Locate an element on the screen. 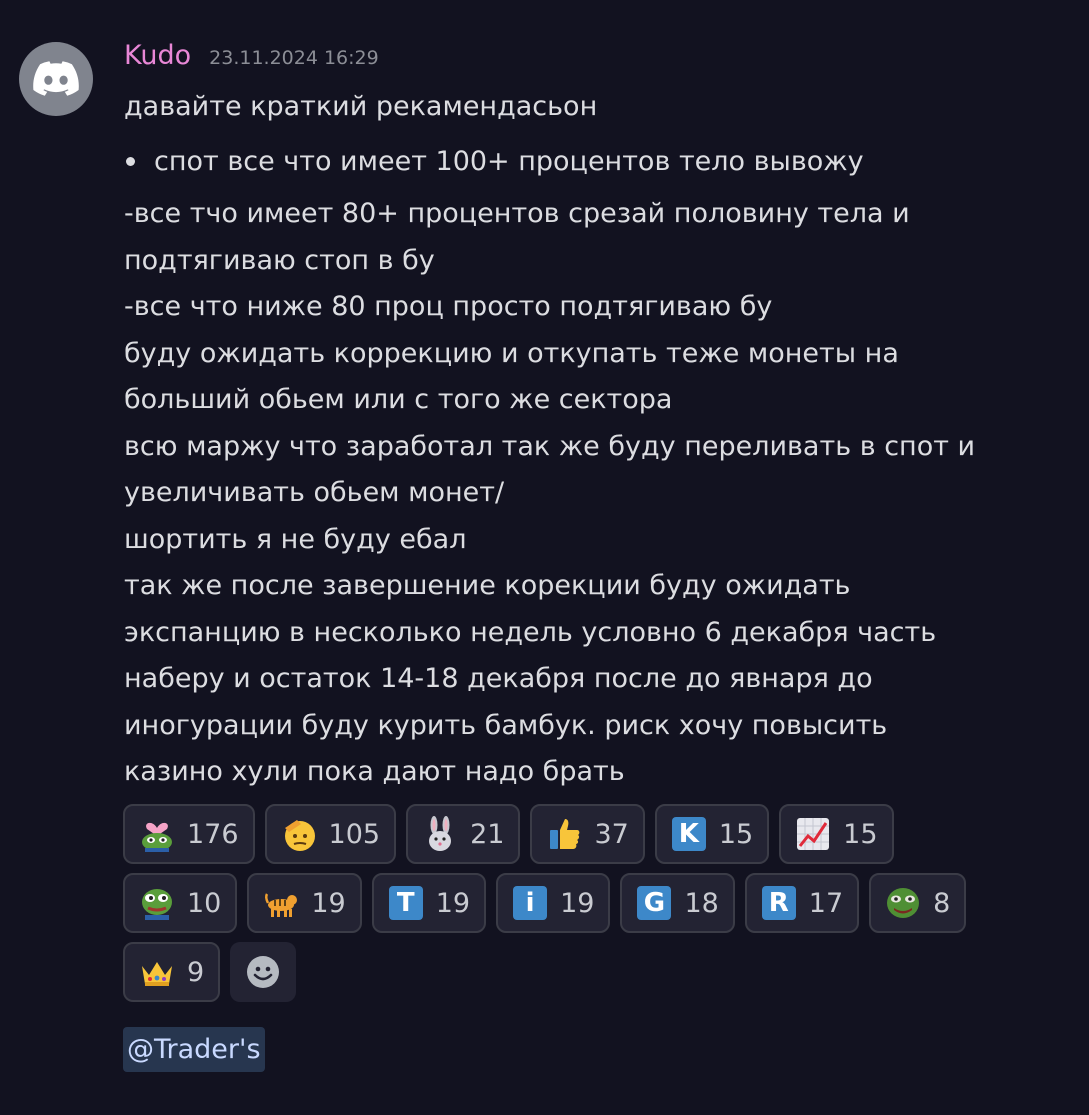 The height and width of the screenshot is (1115, 1089). reaction-count: 37 is located at coordinates (611, 834).